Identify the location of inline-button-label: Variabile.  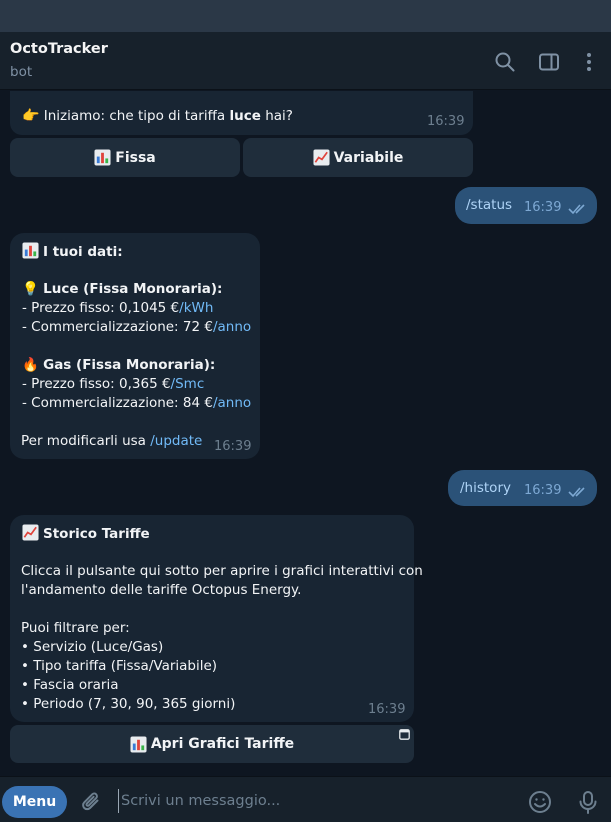
(368, 157).